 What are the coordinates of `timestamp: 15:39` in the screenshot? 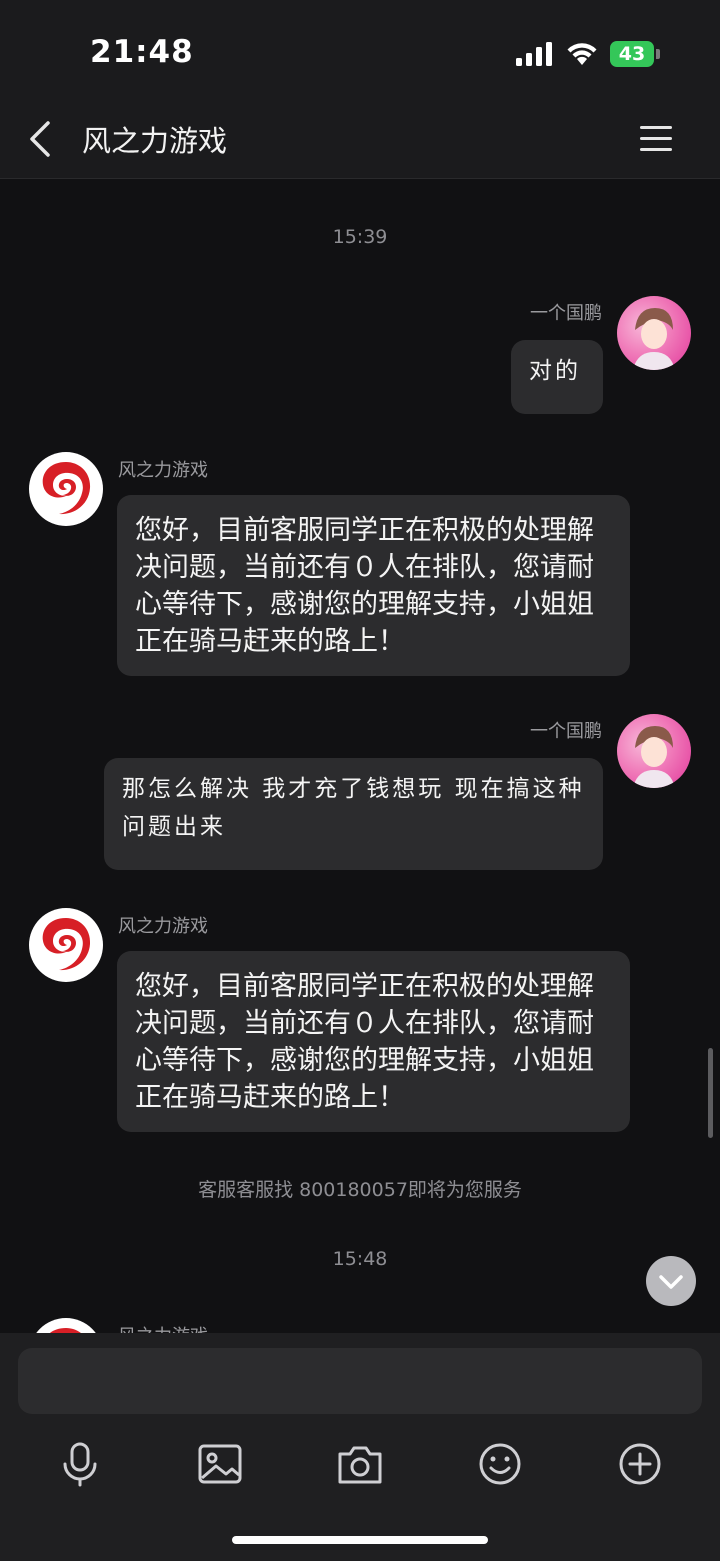 It's located at (360, 237).